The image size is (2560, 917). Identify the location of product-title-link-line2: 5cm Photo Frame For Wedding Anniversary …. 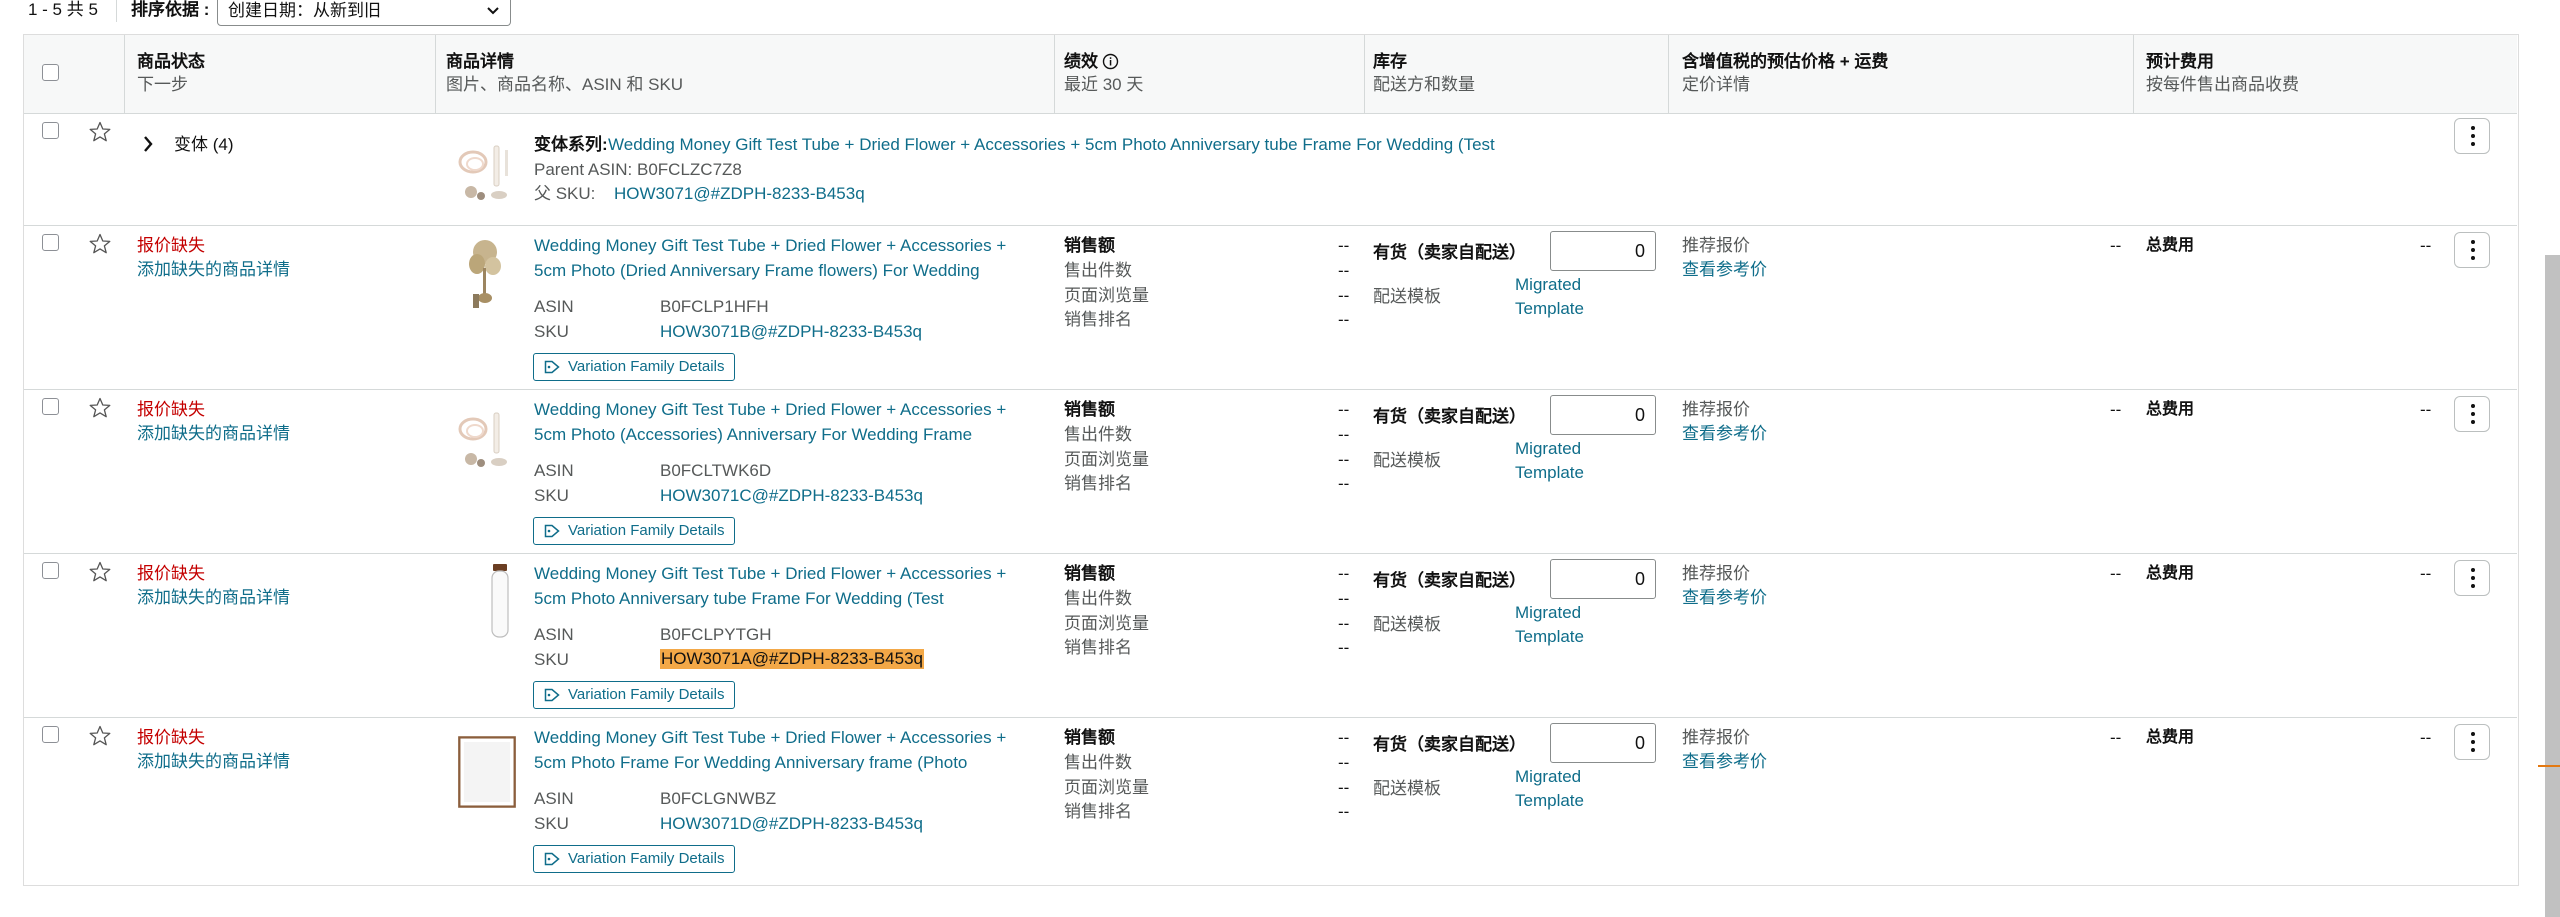
(750, 763).